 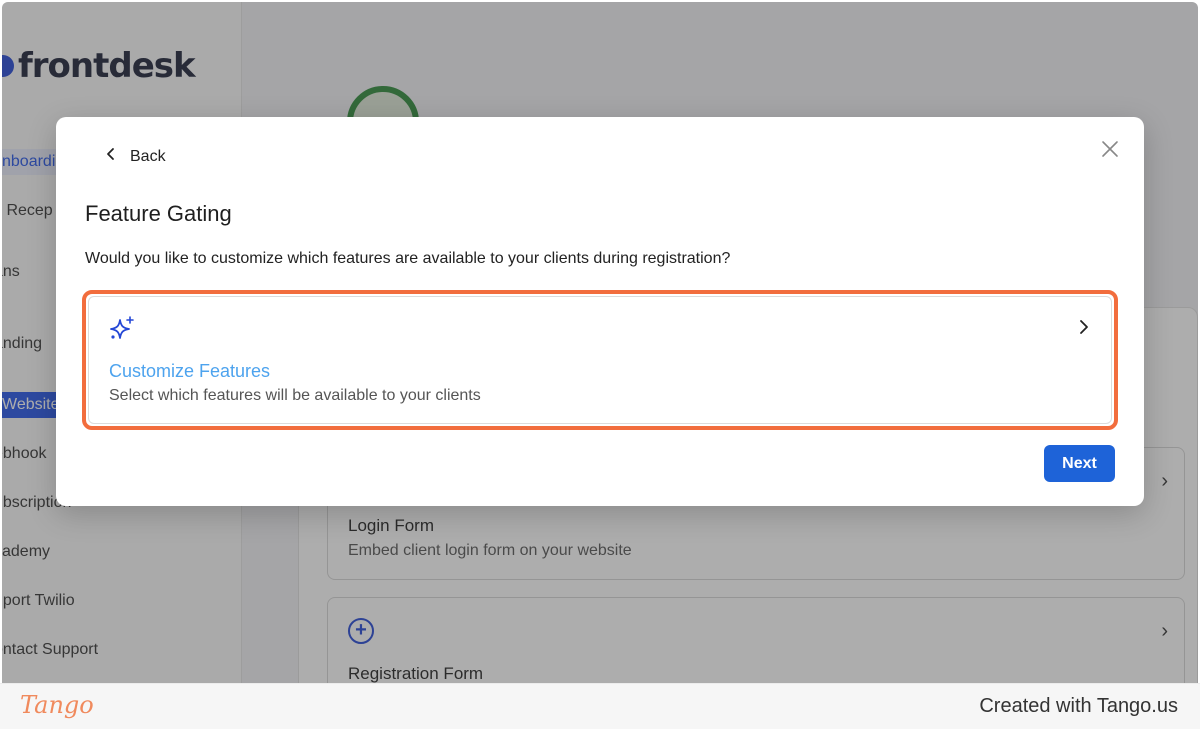 What do you see at coordinates (111, 156) in the screenshot?
I see `chevron-left-icon` at bounding box center [111, 156].